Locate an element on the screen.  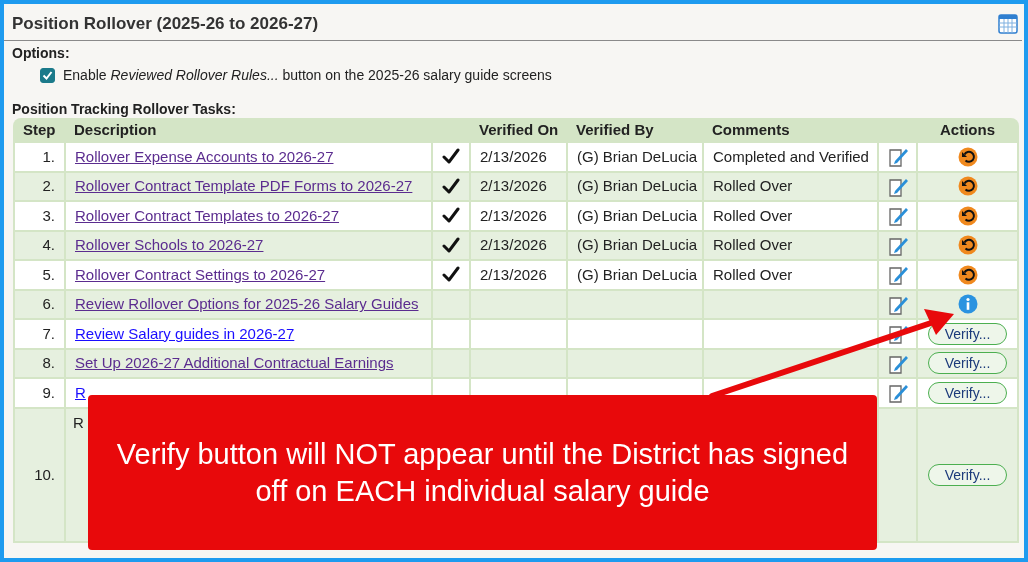
task-link: R is located at coordinates (80, 392).